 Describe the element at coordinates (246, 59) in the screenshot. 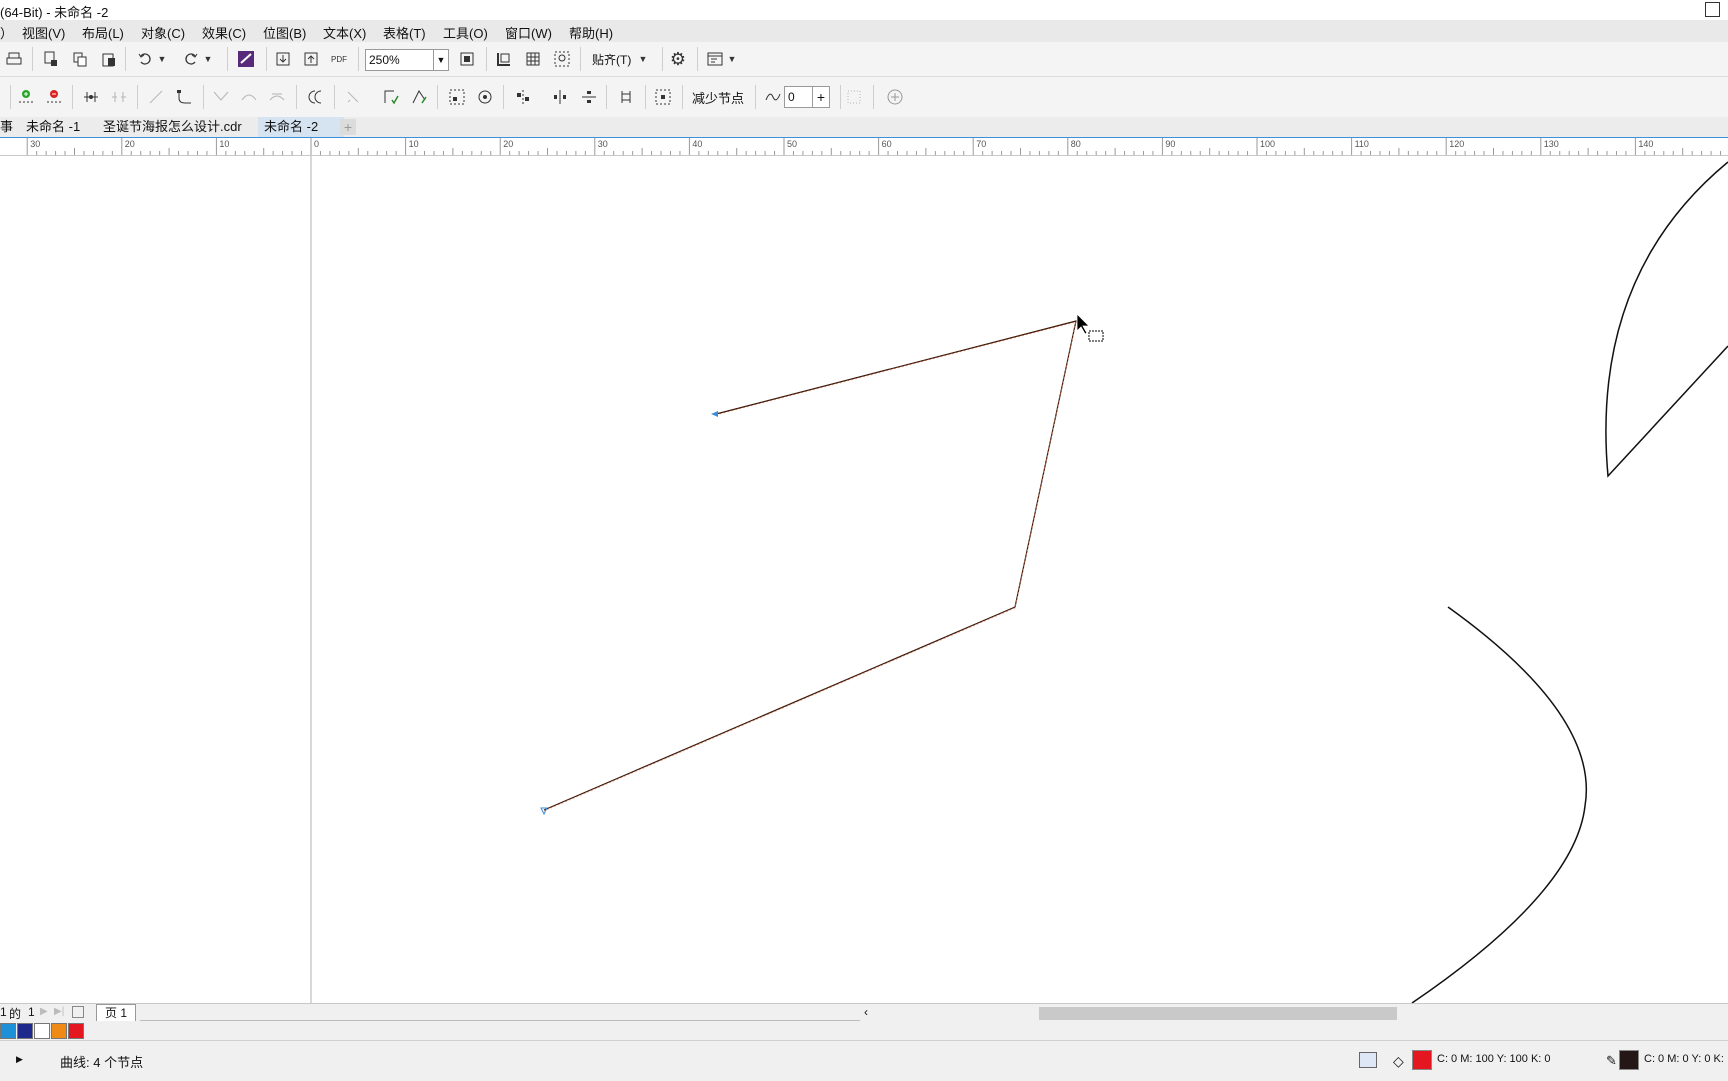

I see `corel-connect-icon` at that location.